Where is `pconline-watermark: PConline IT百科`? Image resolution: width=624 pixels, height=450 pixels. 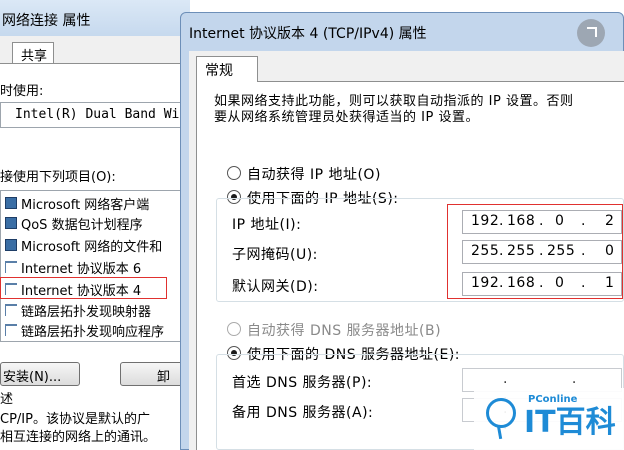
pconline-watermark: PConline IT百科 is located at coordinates (549, 419).